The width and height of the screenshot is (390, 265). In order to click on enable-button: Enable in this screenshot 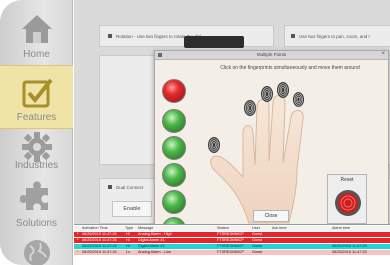, I will do `click(132, 209)`.